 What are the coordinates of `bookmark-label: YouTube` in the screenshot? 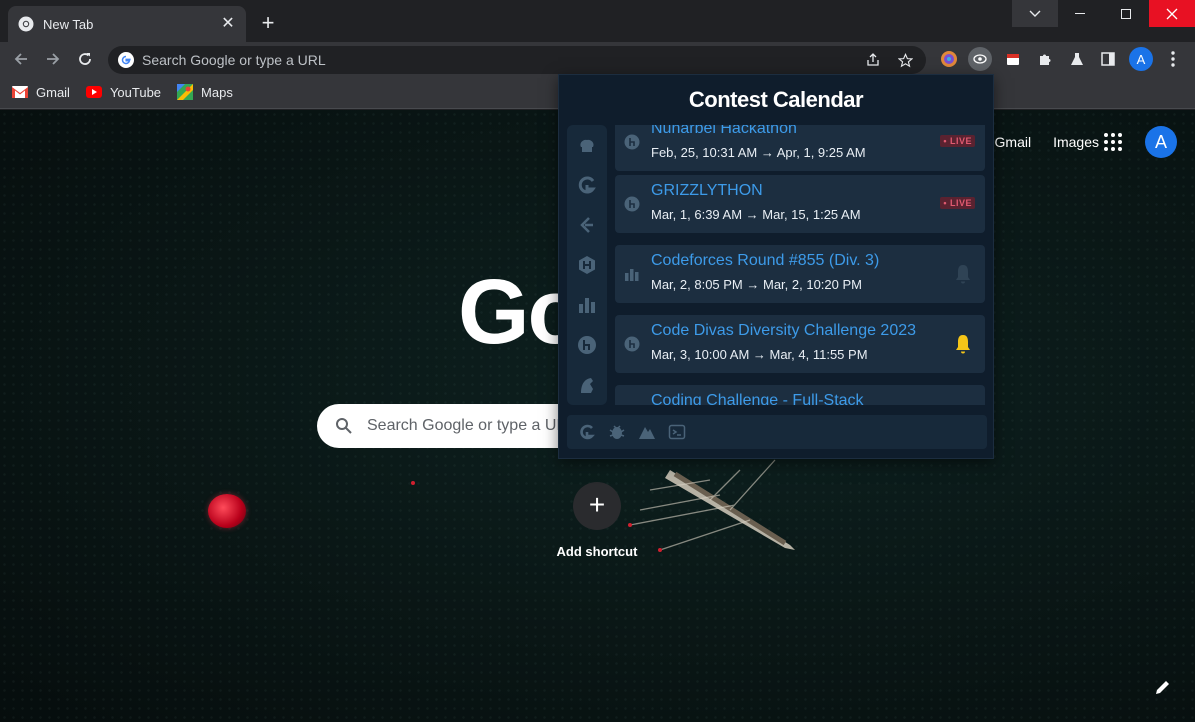 It's located at (135, 92).